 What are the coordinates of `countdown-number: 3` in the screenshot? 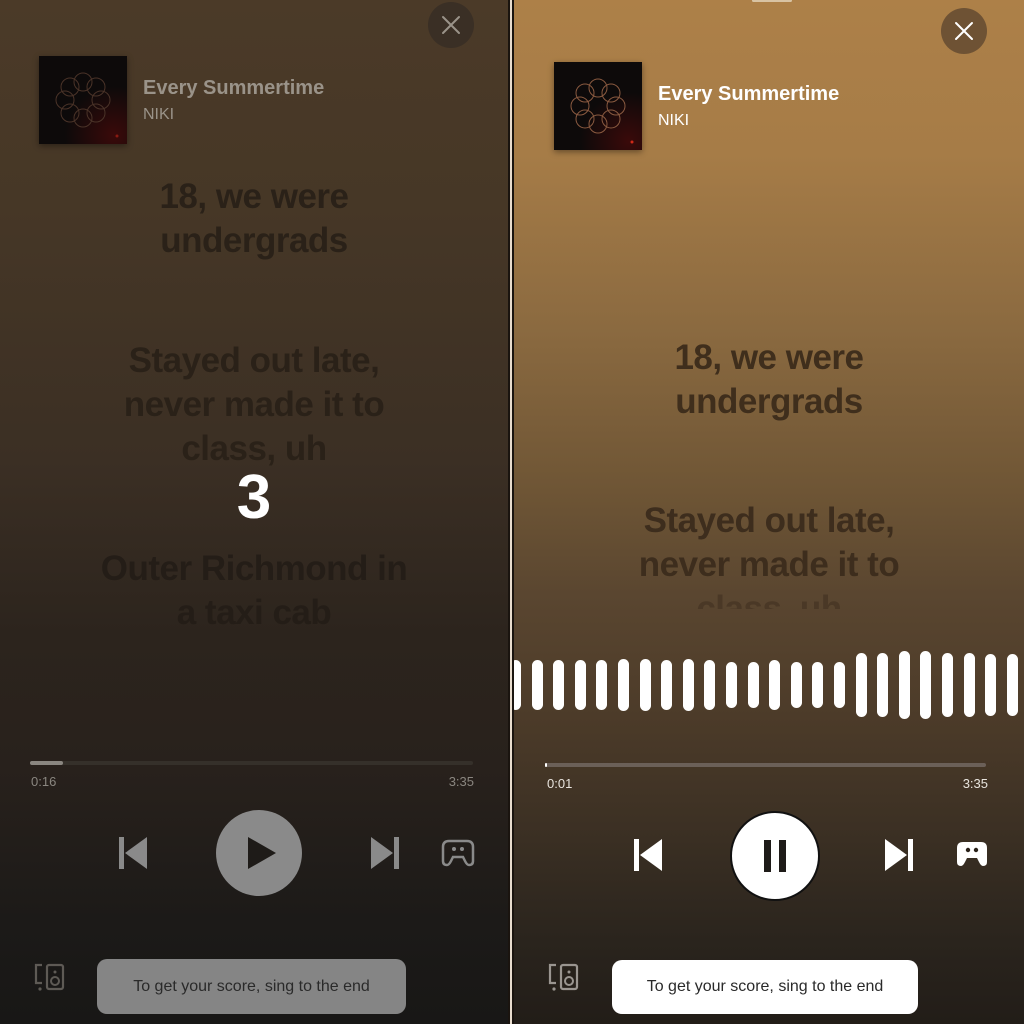 It's located at (254, 497).